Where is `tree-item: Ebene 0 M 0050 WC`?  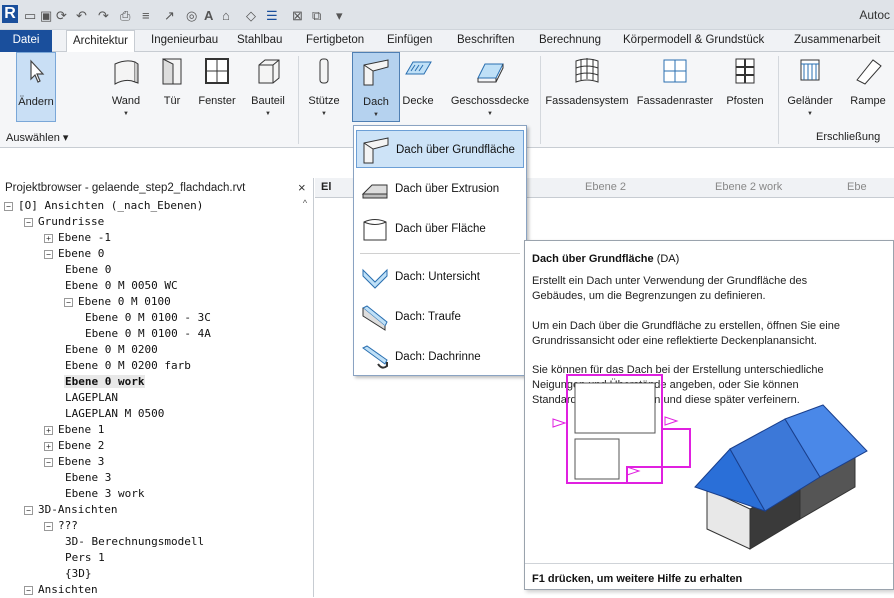 tree-item: Ebene 0 M 0050 WC is located at coordinates (121, 286).